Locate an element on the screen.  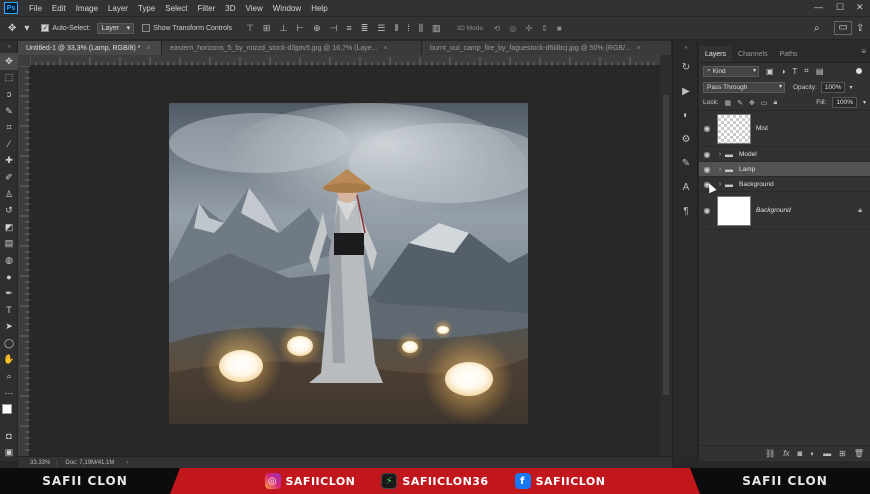
menu-layer: Layer is located at coordinates (118, 8).